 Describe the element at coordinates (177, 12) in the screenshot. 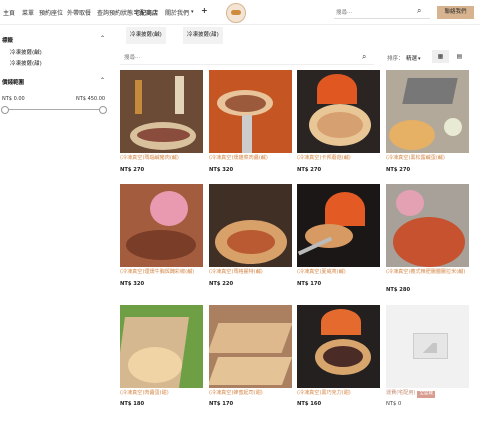

I see `nav-about: 關於我們` at that location.